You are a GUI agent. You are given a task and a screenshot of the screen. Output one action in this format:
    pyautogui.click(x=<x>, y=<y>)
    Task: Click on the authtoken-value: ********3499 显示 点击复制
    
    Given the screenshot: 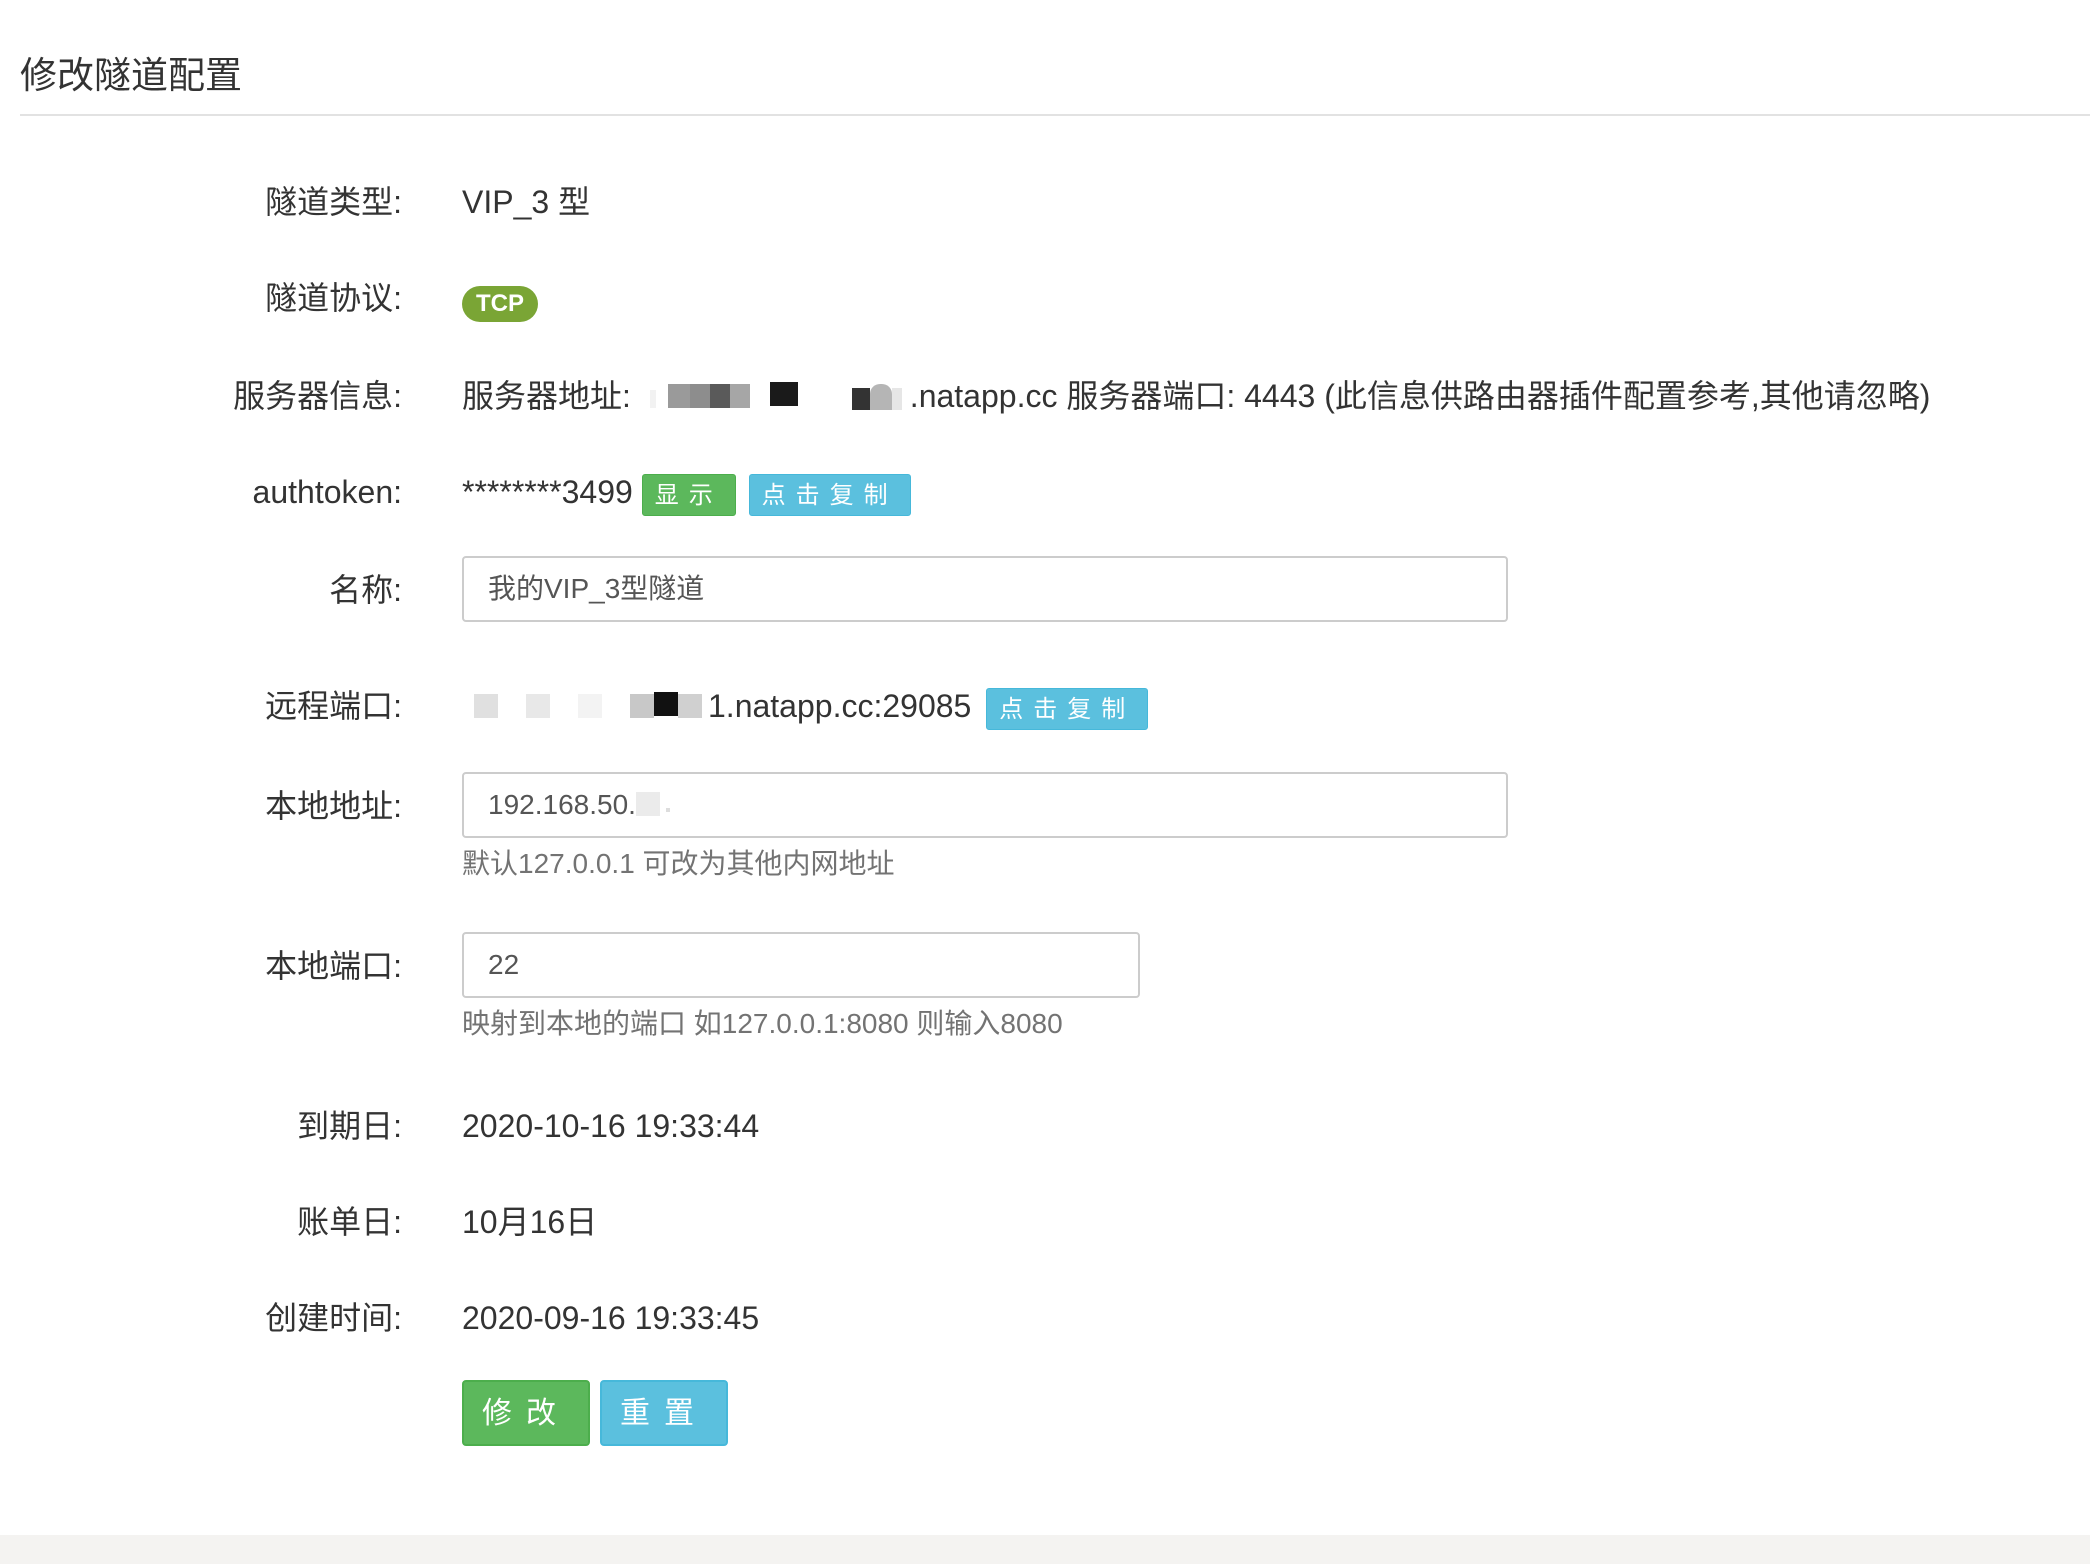 What is the action you would take?
    pyautogui.click(x=686, y=494)
    